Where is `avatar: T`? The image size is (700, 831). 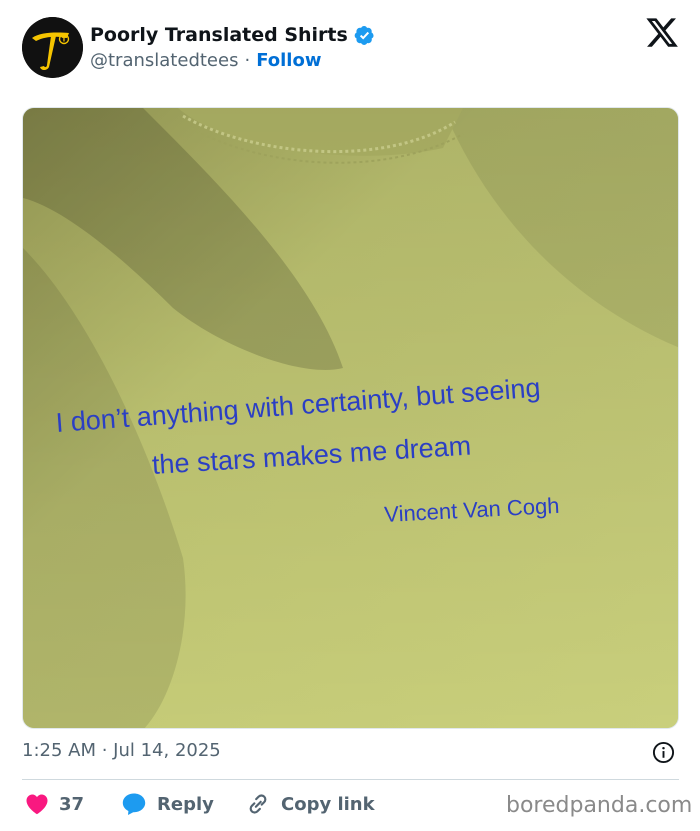 avatar: T is located at coordinates (52, 47).